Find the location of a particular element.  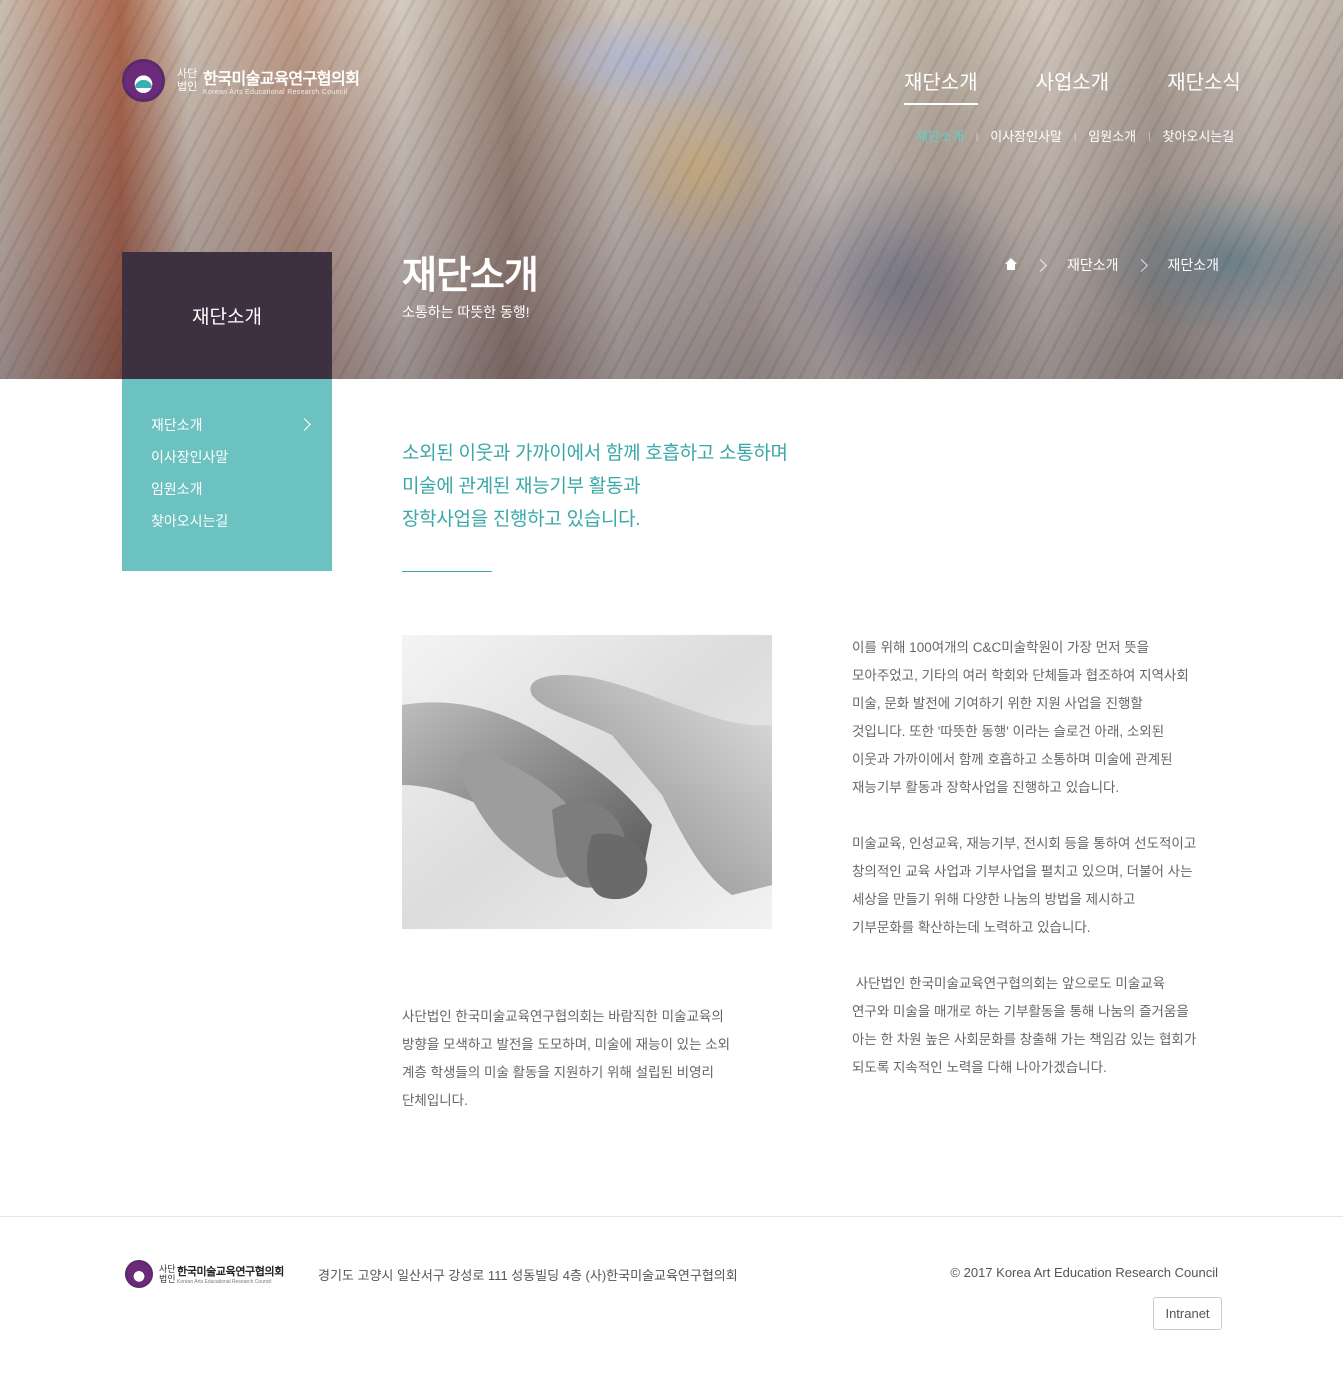

footer-logo-prefix-line-1: 사단 is located at coordinates (167, 1269).